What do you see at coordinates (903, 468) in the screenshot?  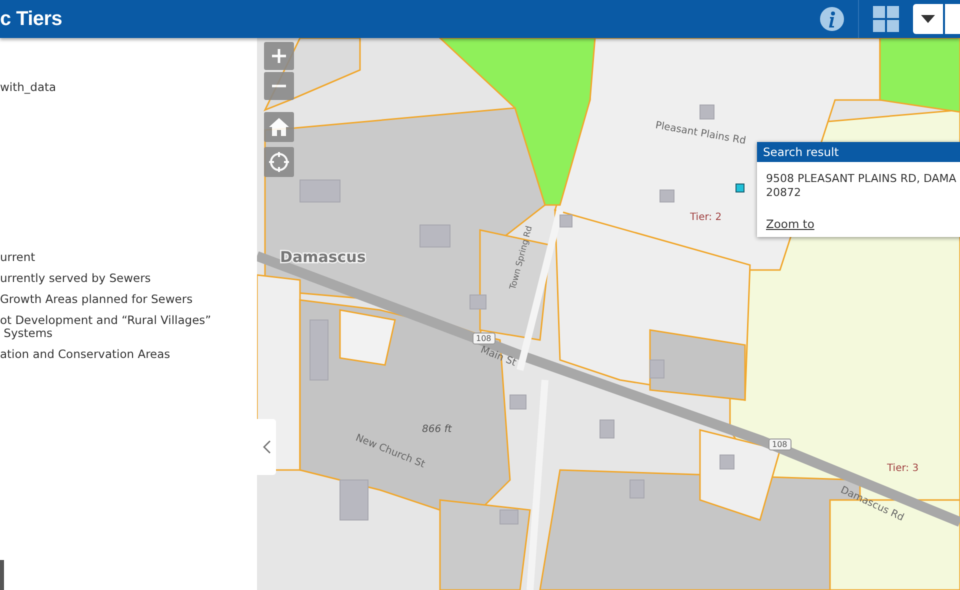 I see `tier-label: Tier: 3` at bounding box center [903, 468].